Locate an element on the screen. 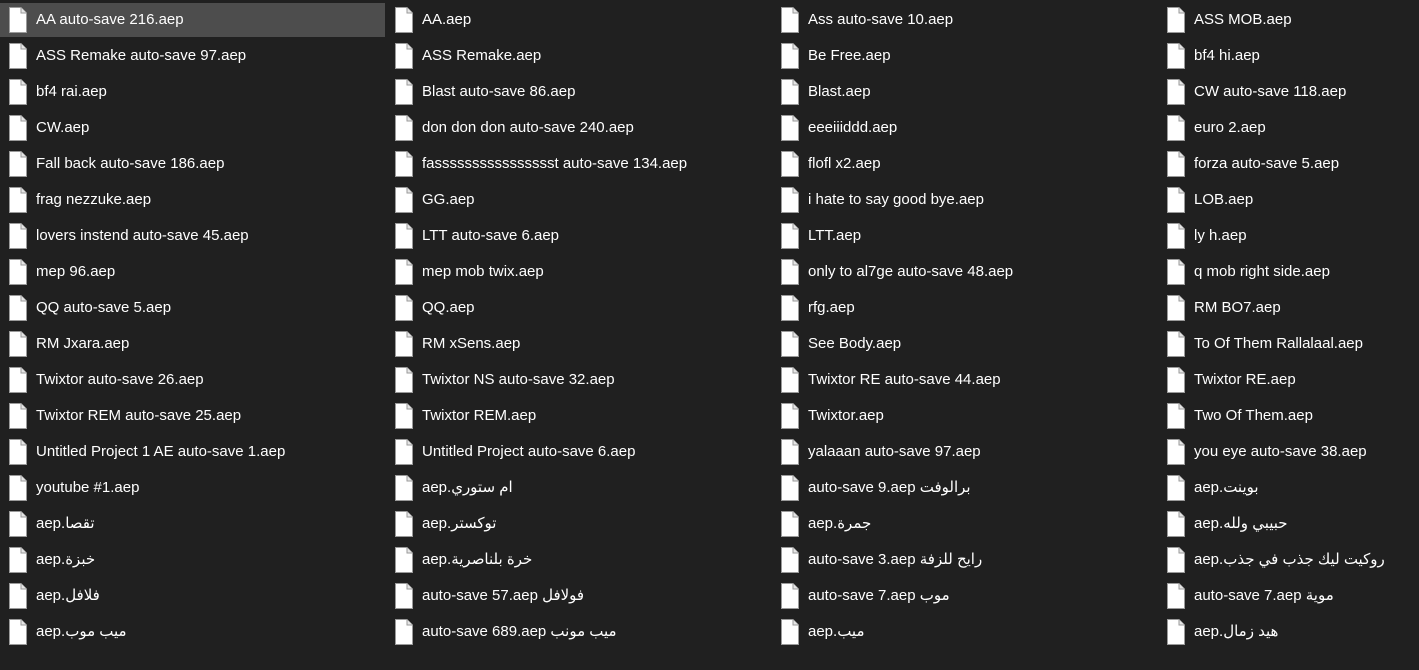  file-item: rfg.aep is located at coordinates (965, 308).